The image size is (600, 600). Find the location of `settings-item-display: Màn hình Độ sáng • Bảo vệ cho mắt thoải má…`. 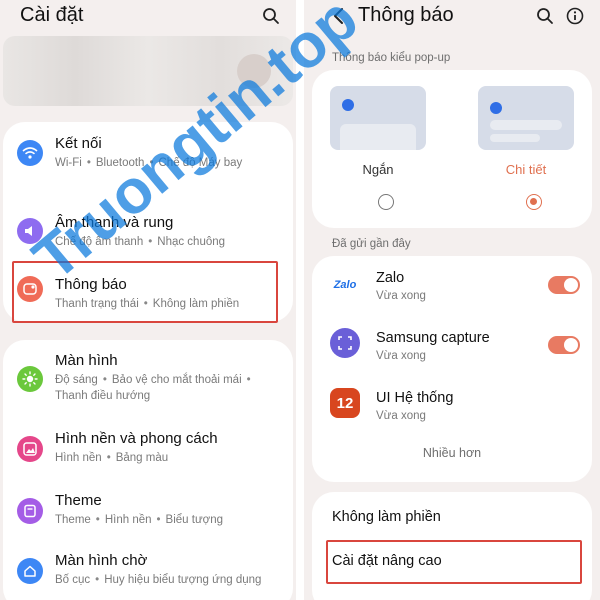

settings-item-display: Màn hình Độ sáng • Bảo vệ cho mắt thoải má… is located at coordinates (148, 377).